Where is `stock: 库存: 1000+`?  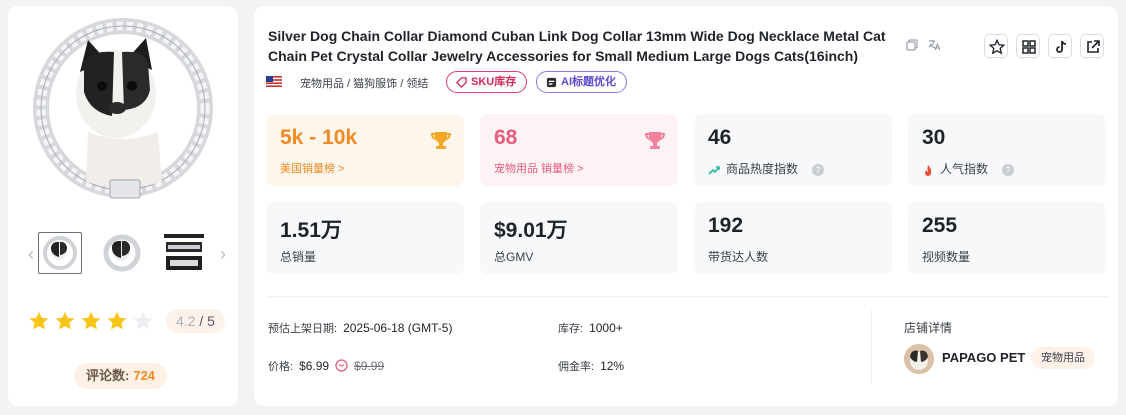
stock: 库存: 1000+ is located at coordinates (590, 328).